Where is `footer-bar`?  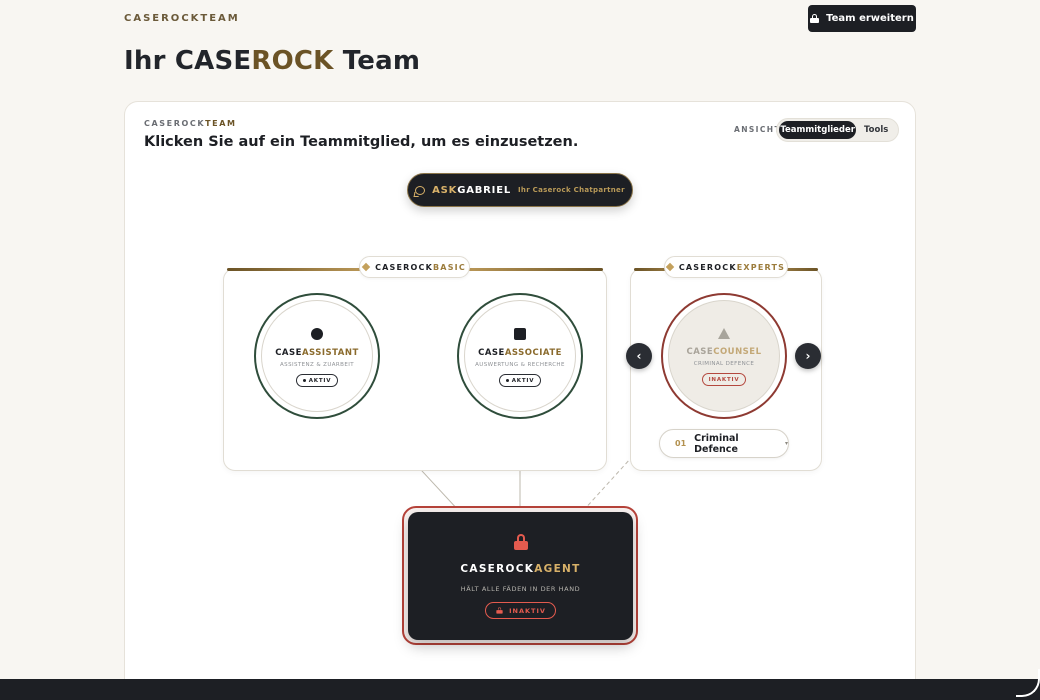
footer-bar is located at coordinates (520, 689).